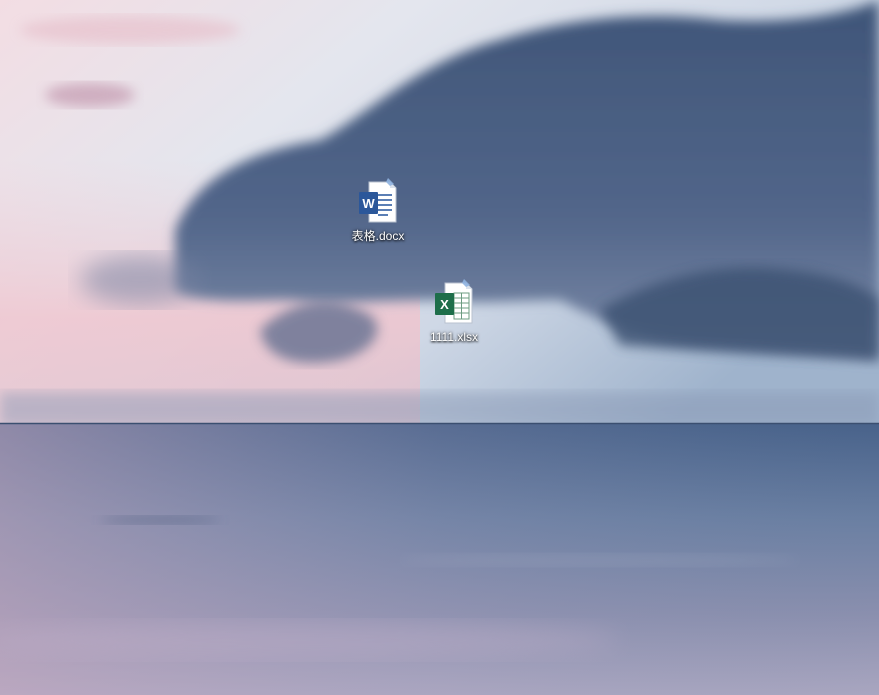 The height and width of the screenshot is (695, 879). I want to click on excel-workbook-icon: X, so click(454, 301).